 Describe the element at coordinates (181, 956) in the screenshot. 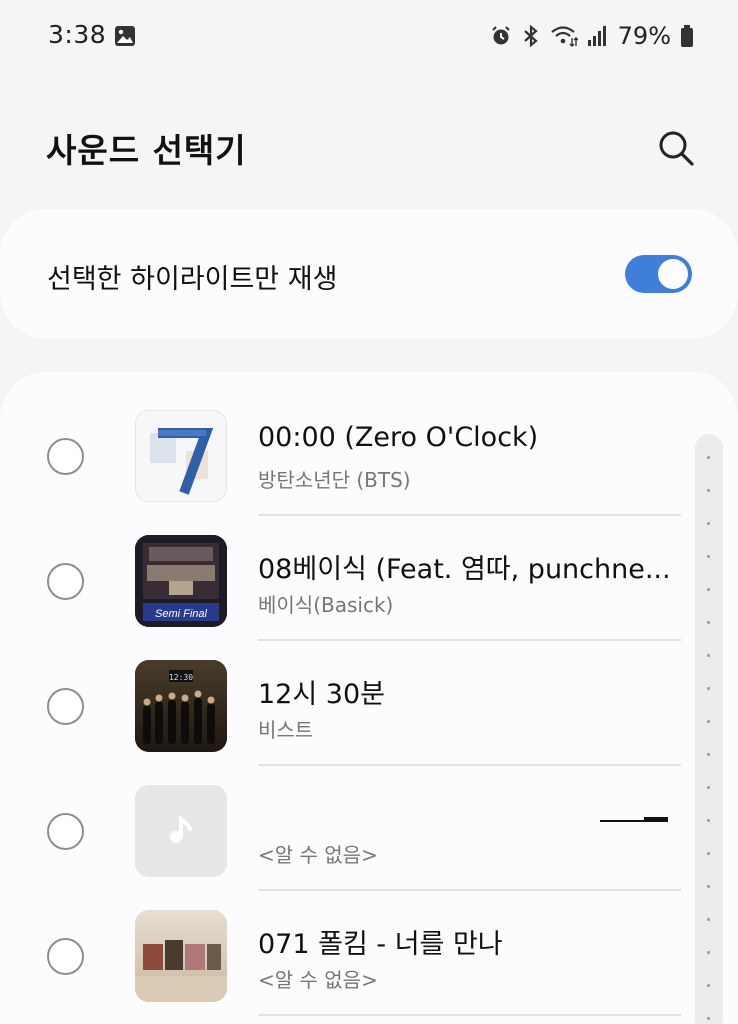

I see `paulkim-album-art` at that location.